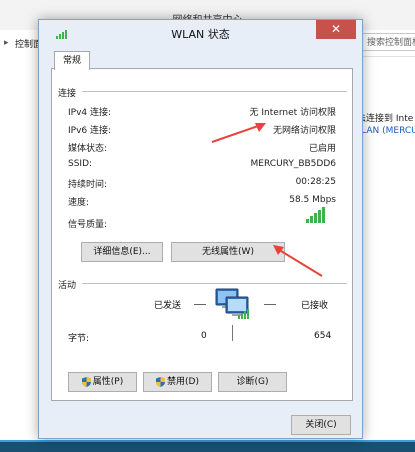 The image size is (415, 452). What do you see at coordinates (385, 131) in the screenshot?
I see `network-connection-link: VLAN (MERCU` at bounding box center [385, 131].